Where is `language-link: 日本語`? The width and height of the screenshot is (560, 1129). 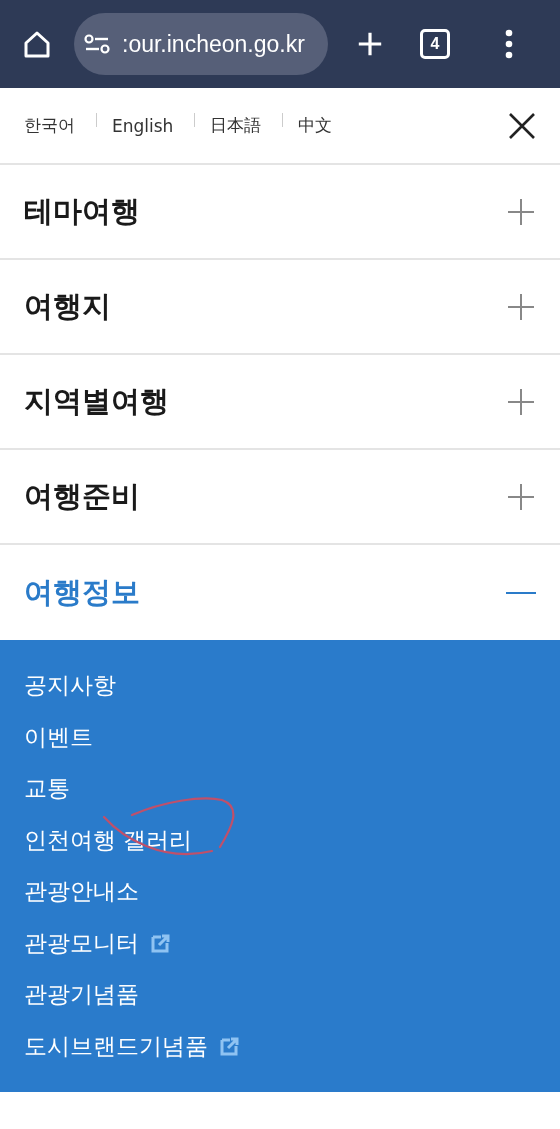
language-link: 日本語 is located at coordinates (236, 125).